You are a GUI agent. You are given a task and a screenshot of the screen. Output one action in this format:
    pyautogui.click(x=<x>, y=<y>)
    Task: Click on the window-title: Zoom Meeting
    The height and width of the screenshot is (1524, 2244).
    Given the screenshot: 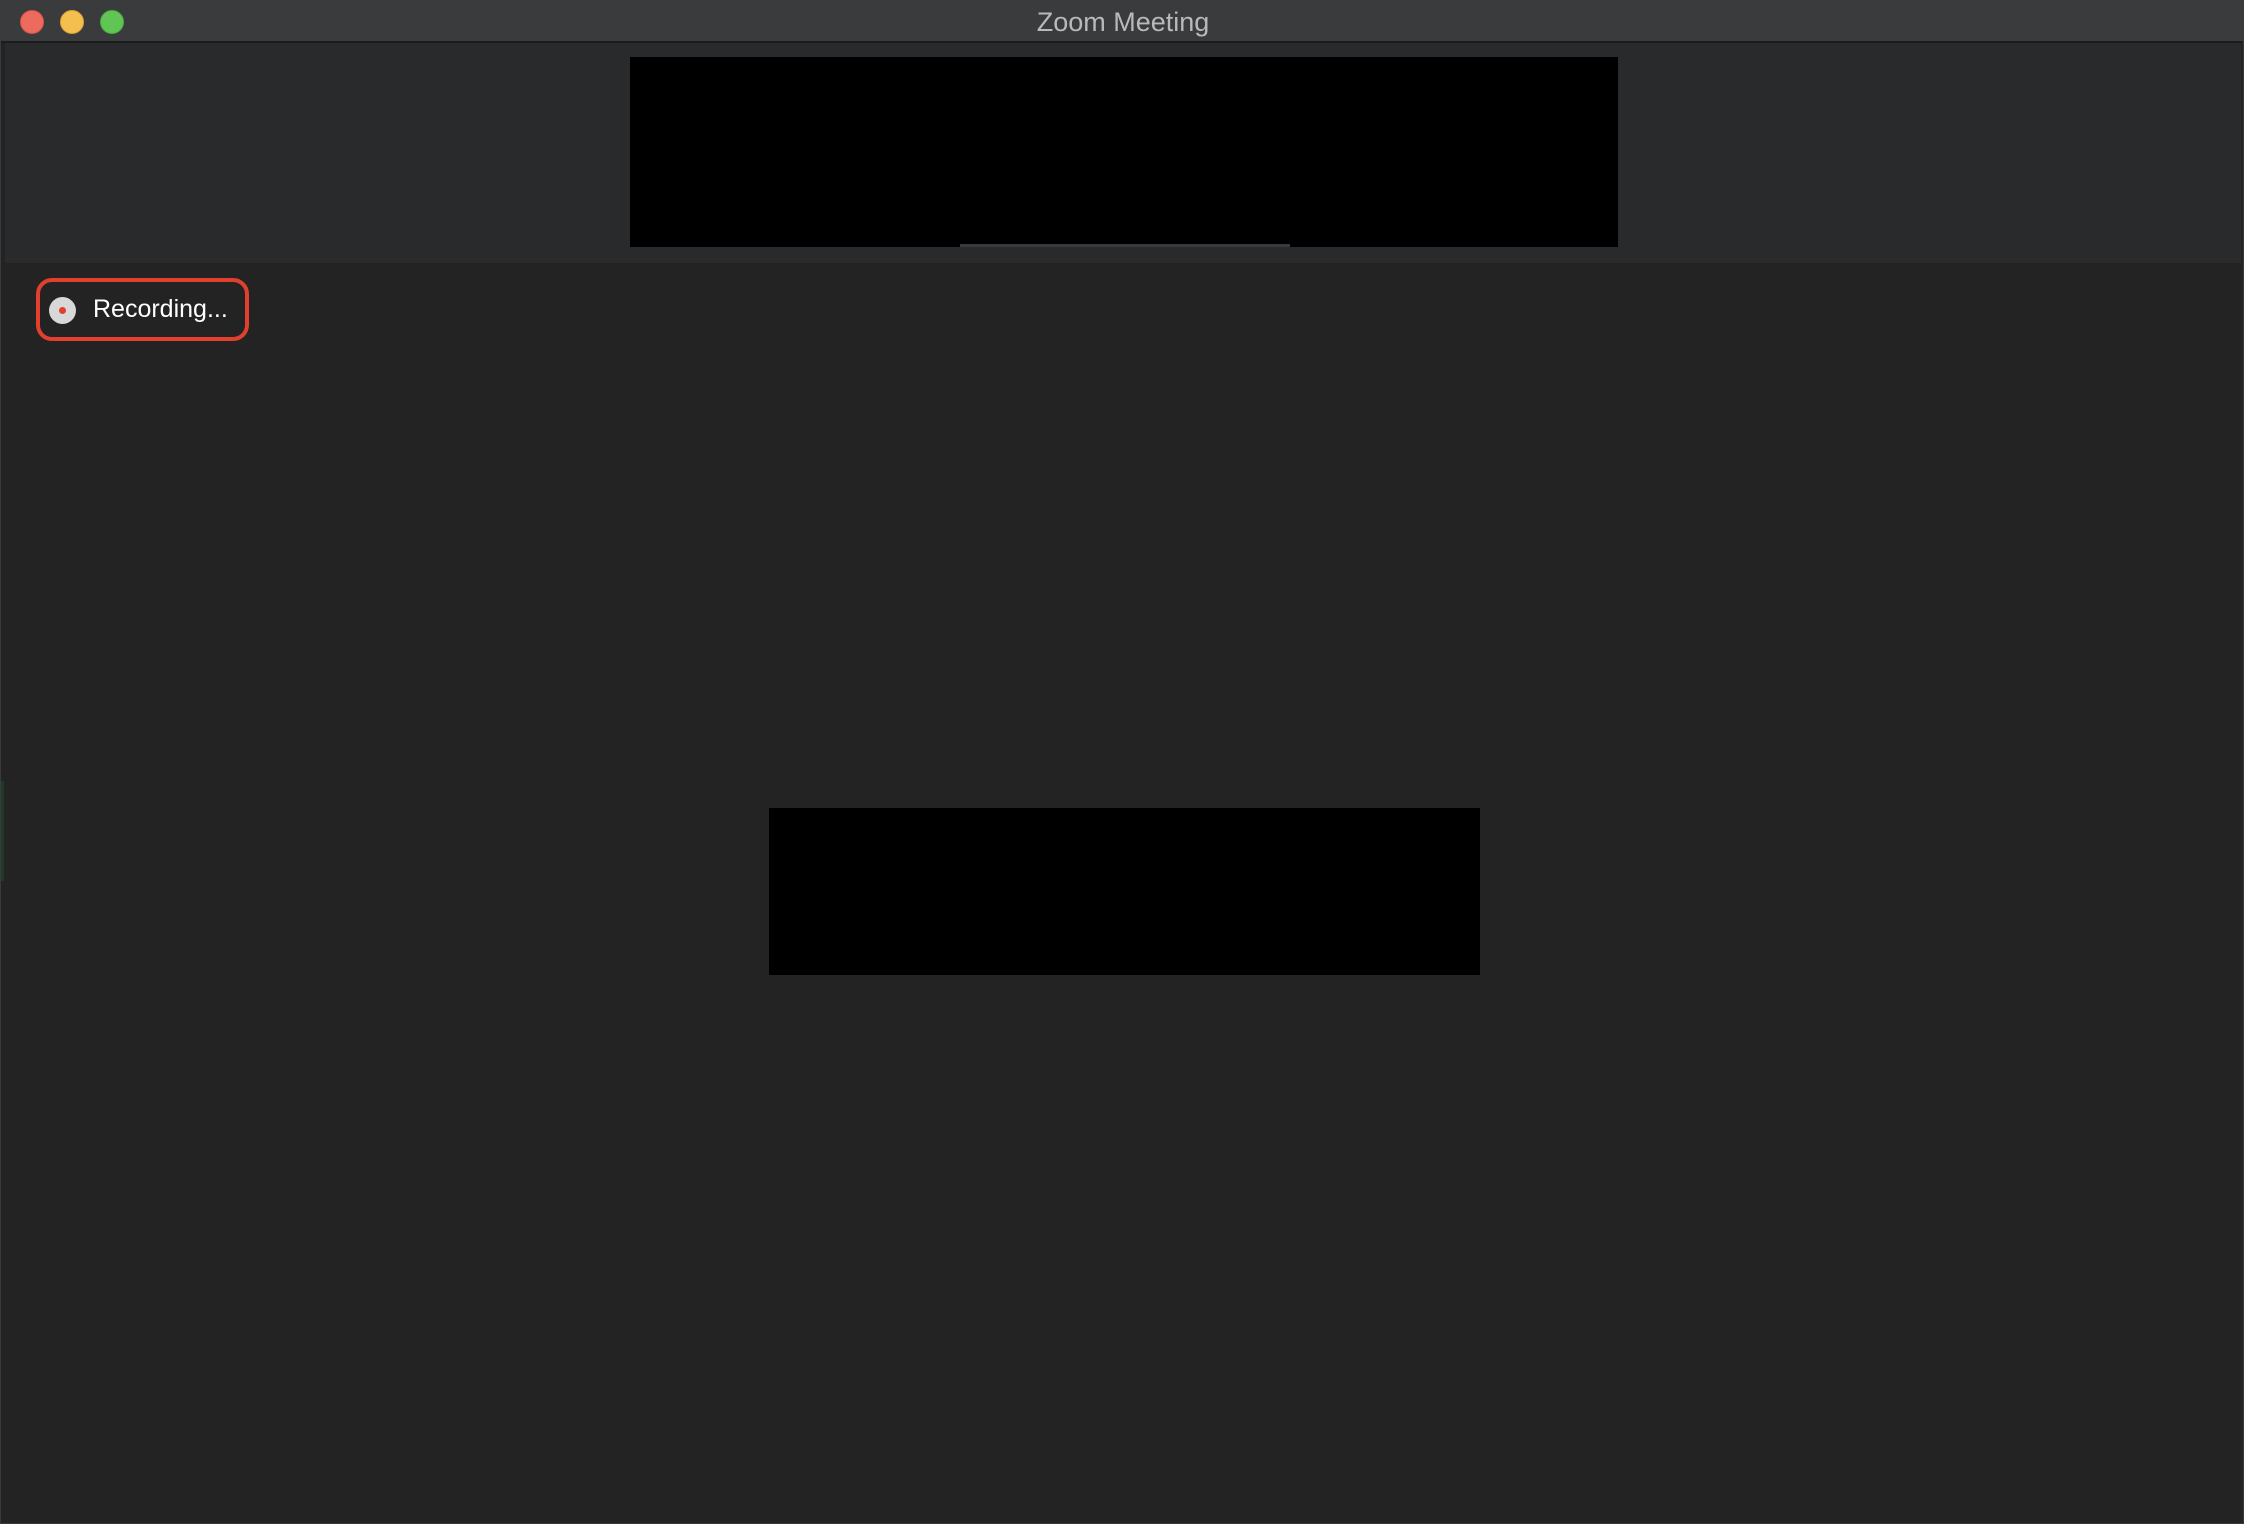 What is the action you would take?
    pyautogui.click(x=1123, y=22)
    